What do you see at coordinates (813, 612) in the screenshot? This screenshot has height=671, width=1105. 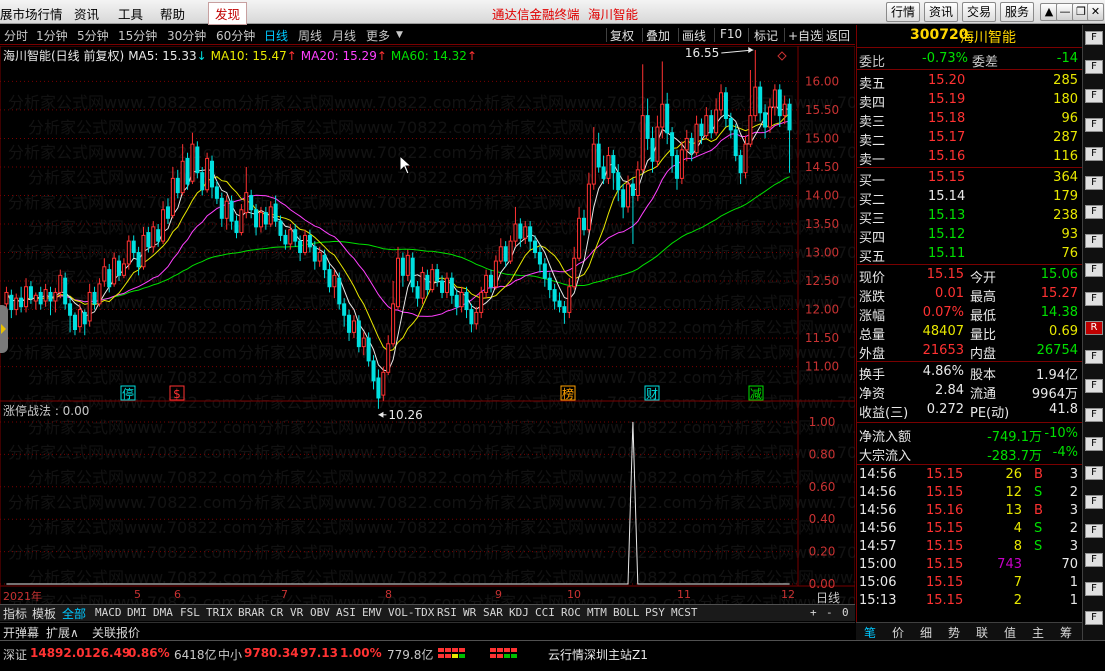 I see `zoom-in-button: +` at bounding box center [813, 612].